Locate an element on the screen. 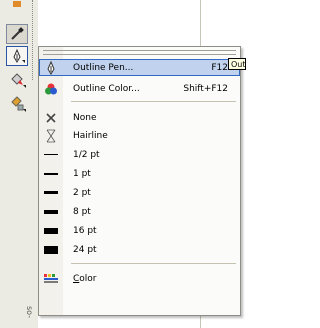 The height and width of the screenshot is (328, 320). menu-item-label: 8 pt is located at coordinates (82, 211).